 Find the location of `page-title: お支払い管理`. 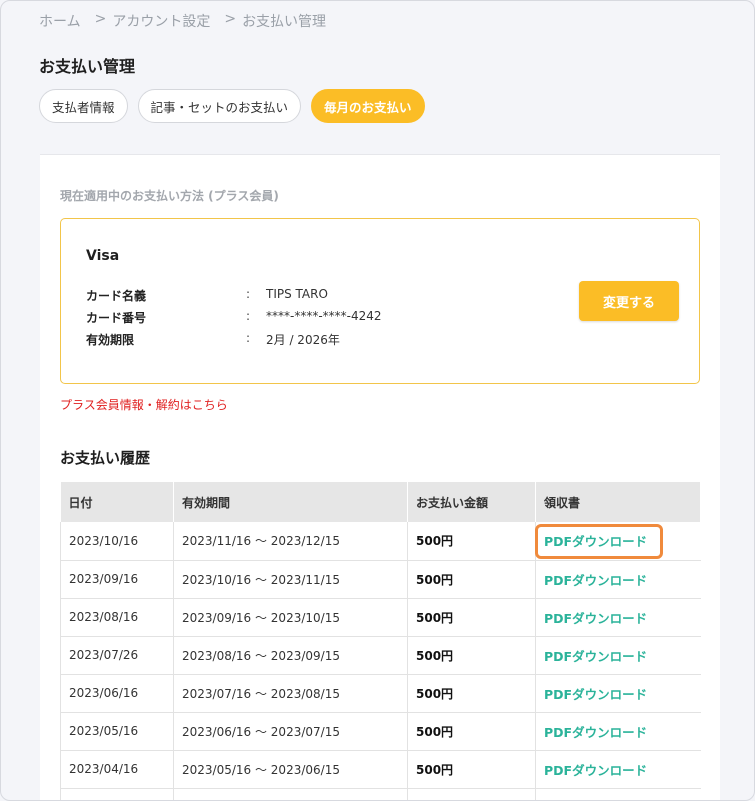

page-title: お支払い管理 is located at coordinates (87, 66).